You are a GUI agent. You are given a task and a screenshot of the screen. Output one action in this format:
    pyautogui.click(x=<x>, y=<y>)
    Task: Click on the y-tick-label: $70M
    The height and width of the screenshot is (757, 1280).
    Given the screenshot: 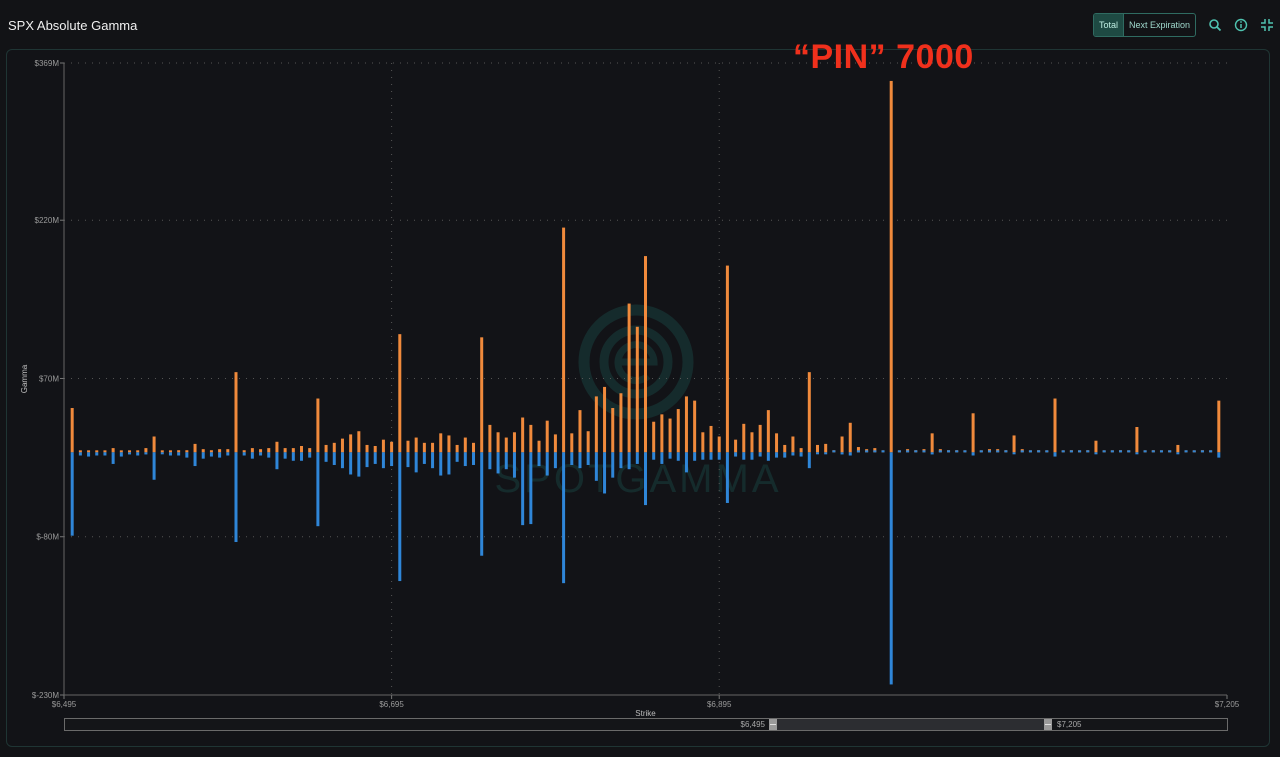 What is the action you would take?
    pyautogui.click(x=49, y=378)
    